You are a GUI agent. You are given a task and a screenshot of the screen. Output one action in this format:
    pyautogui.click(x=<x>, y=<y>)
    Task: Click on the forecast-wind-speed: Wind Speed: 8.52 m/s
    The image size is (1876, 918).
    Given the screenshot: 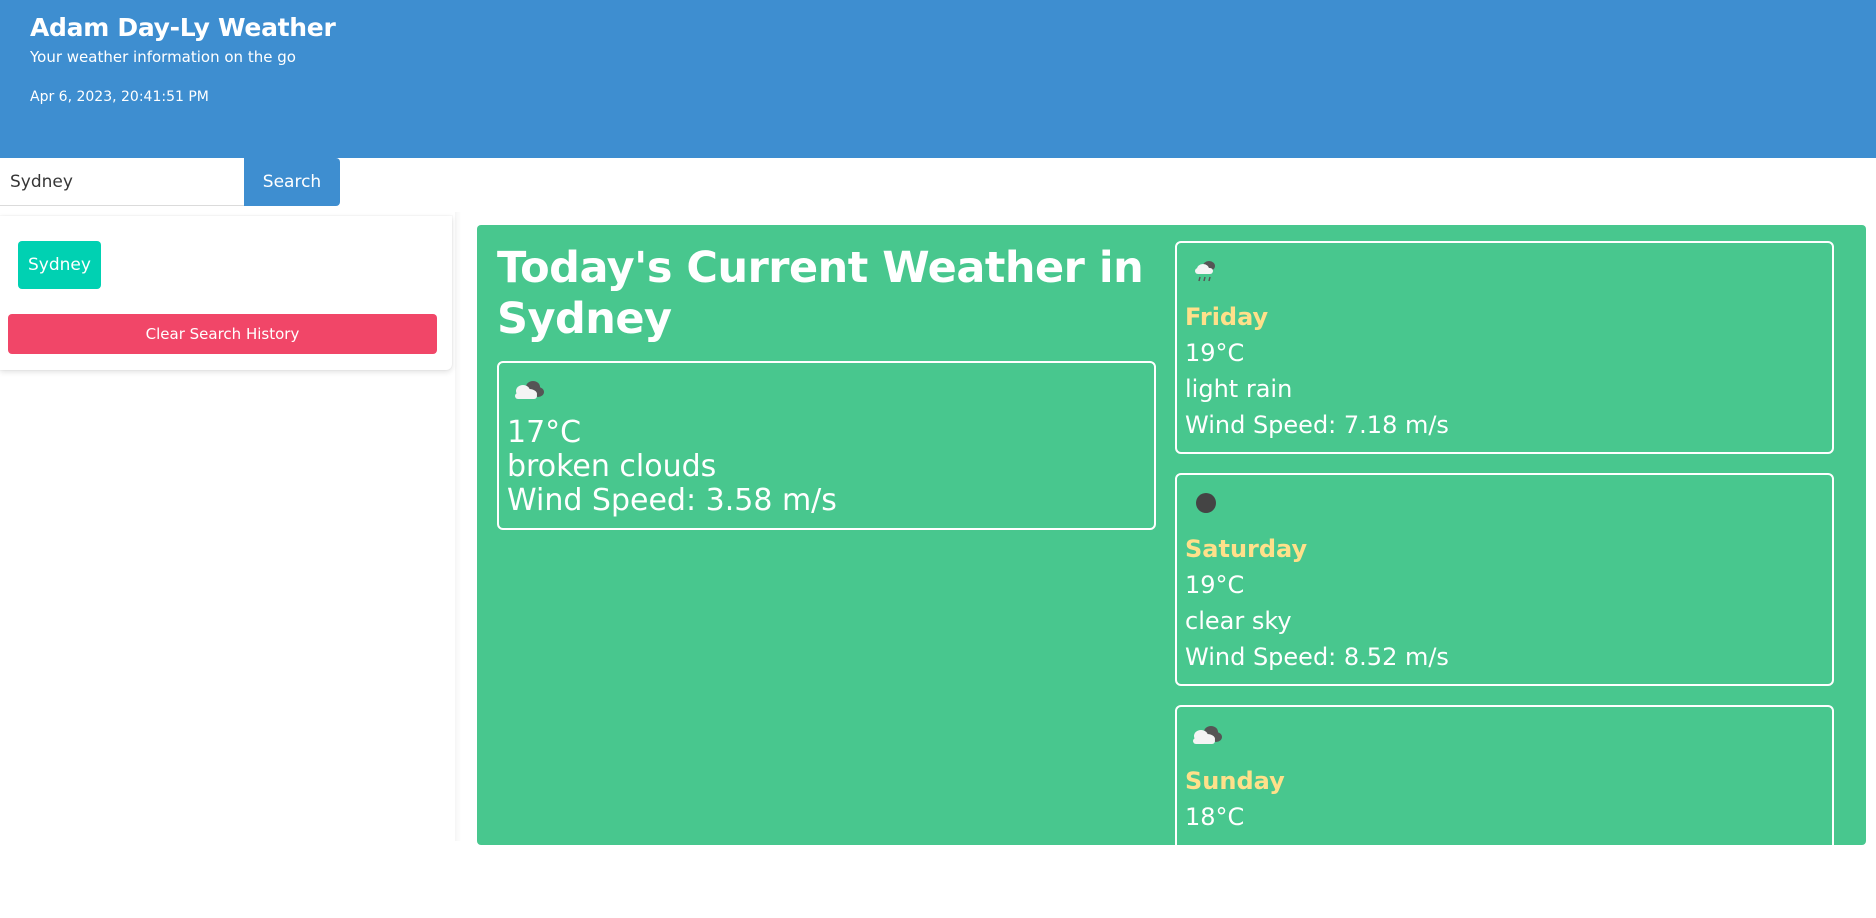 What is the action you would take?
    pyautogui.click(x=1317, y=657)
    